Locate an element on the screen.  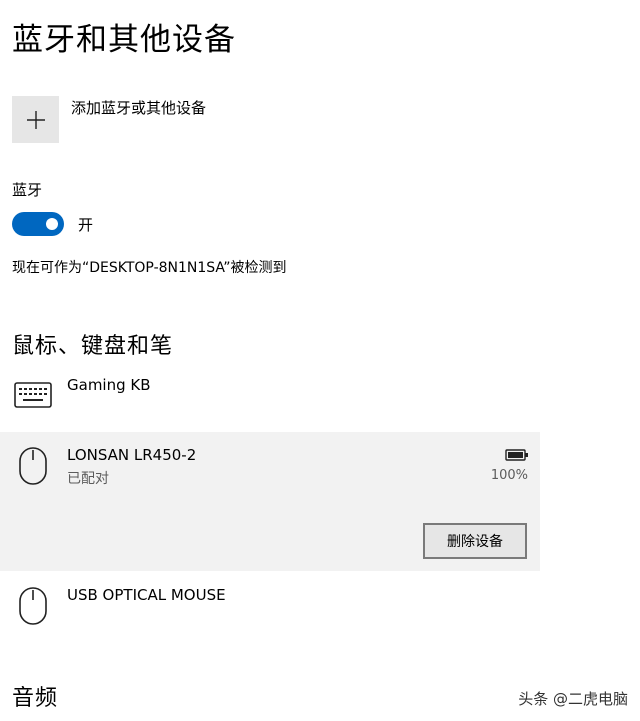
device-name: LONSAN LR450-2 is located at coordinates (132, 455).